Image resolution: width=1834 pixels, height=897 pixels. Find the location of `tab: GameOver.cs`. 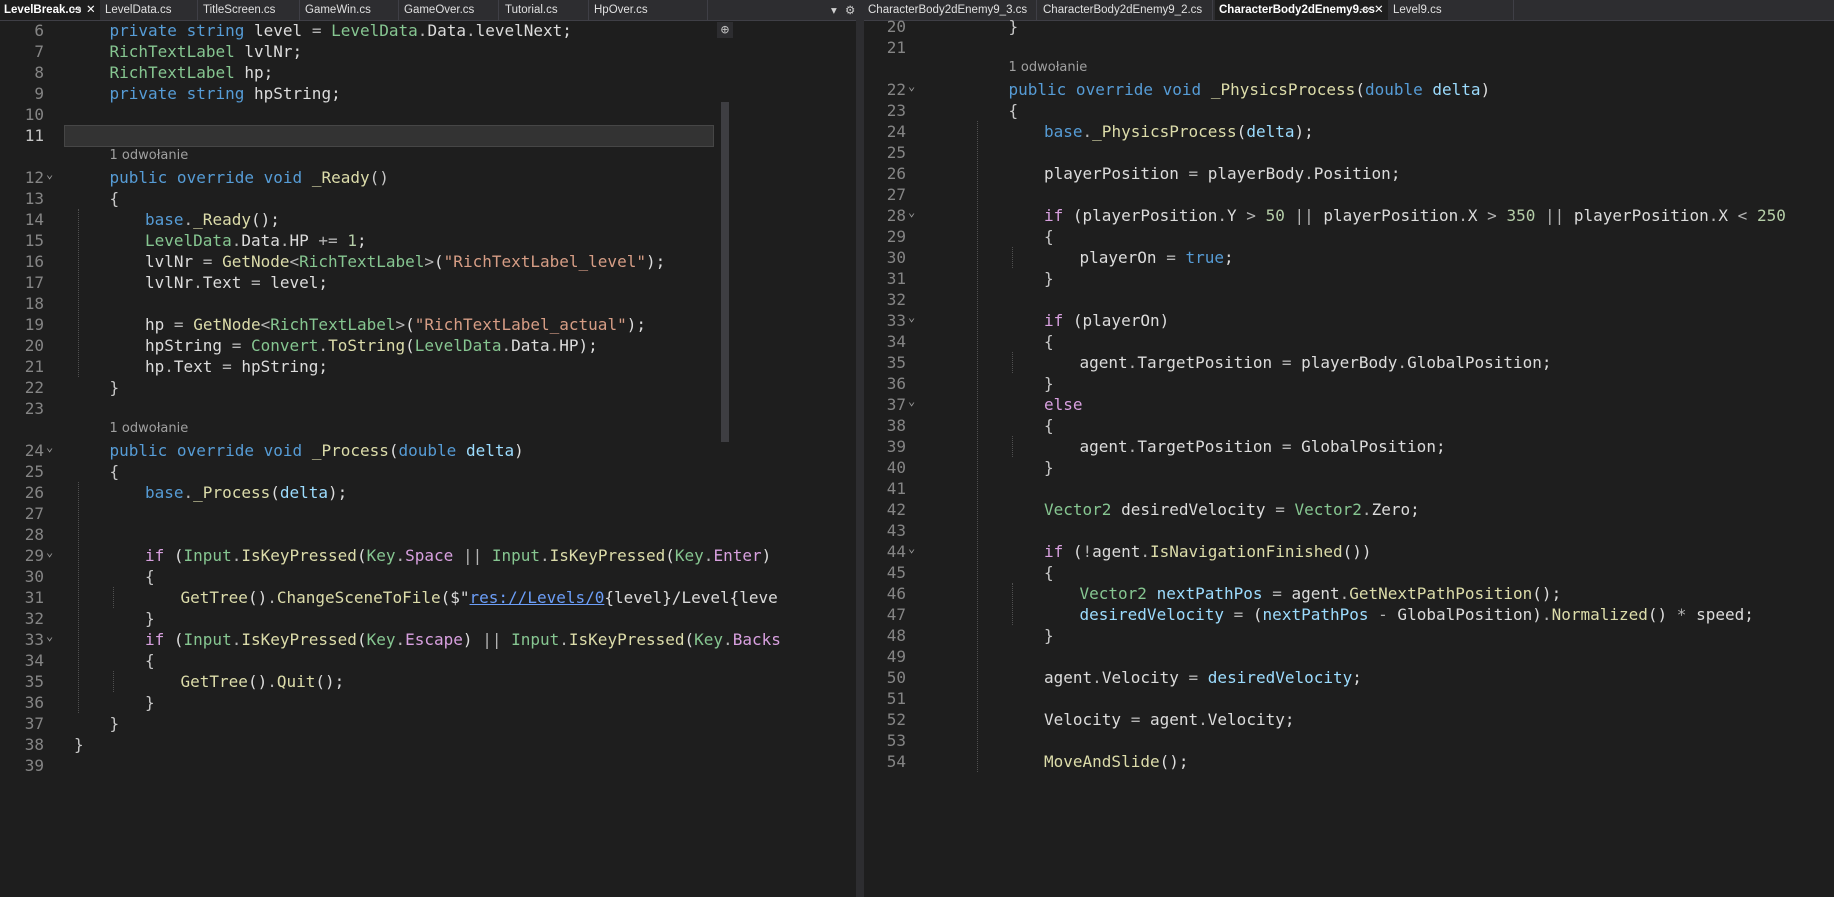

tab: GameOver.cs is located at coordinates (449, 10).